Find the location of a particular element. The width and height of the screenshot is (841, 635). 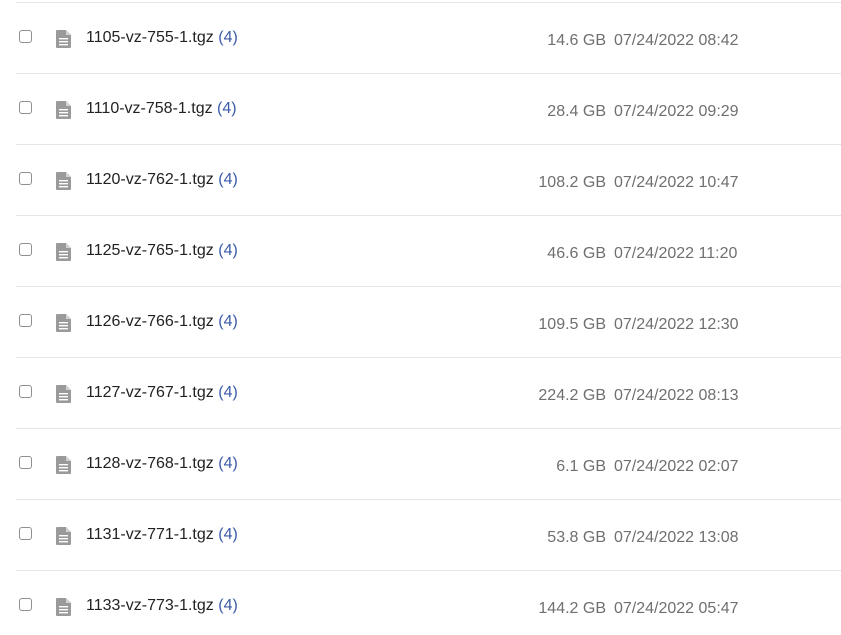

file-name: 1133-vz-773-1.tgz is located at coordinates (150, 605).